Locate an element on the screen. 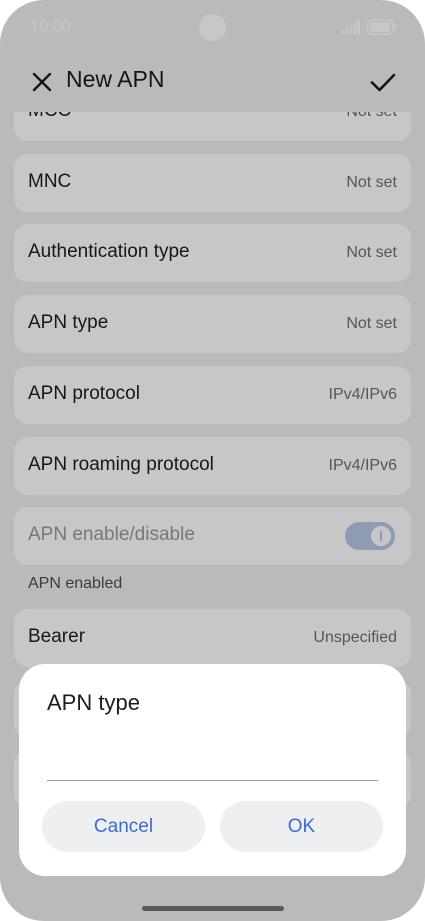 This screenshot has height=921, width=425. ok-button: OK is located at coordinates (301, 826).